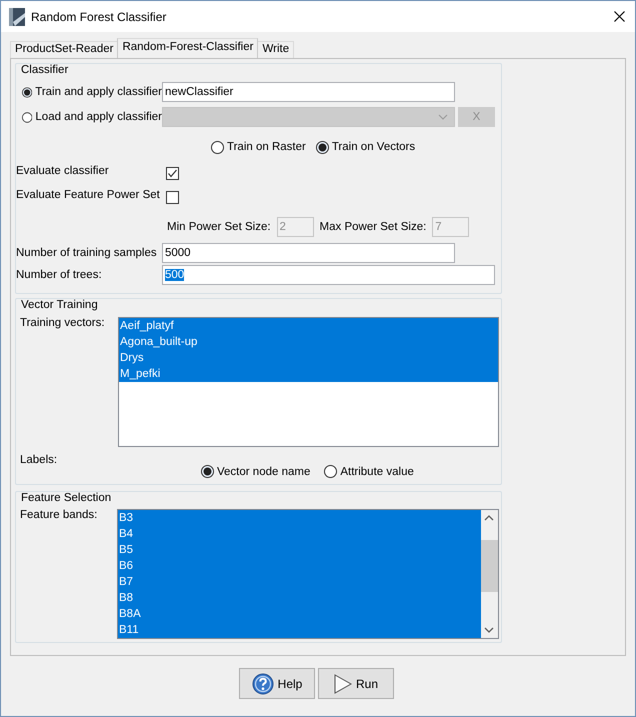 The height and width of the screenshot is (717, 636). Describe the element at coordinates (299, 598) in the screenshot. I see `list-item: B8` at that location.